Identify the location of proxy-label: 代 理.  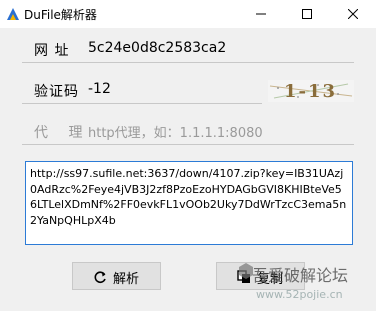
(62, 133).